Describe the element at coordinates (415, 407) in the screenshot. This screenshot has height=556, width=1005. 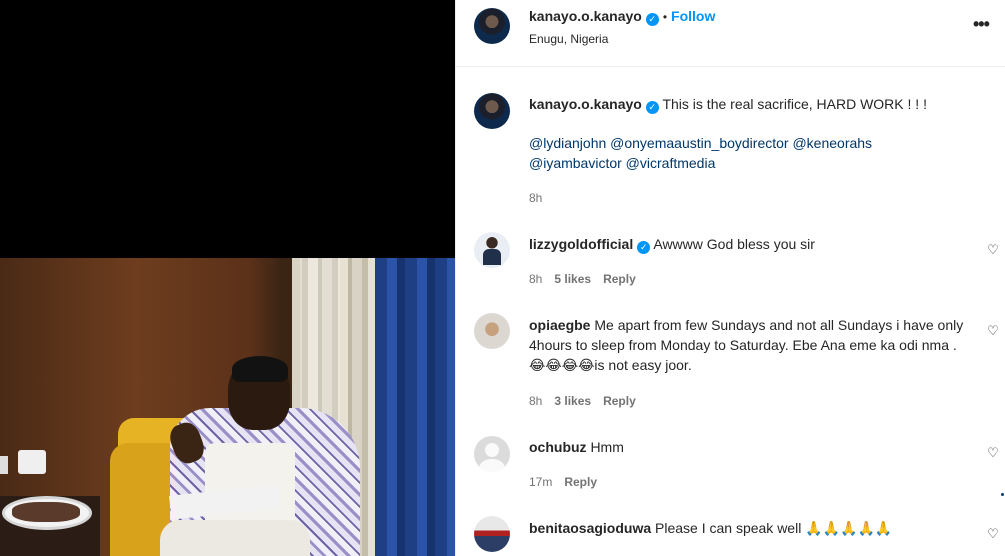
I see `curtain-blue` at that location.